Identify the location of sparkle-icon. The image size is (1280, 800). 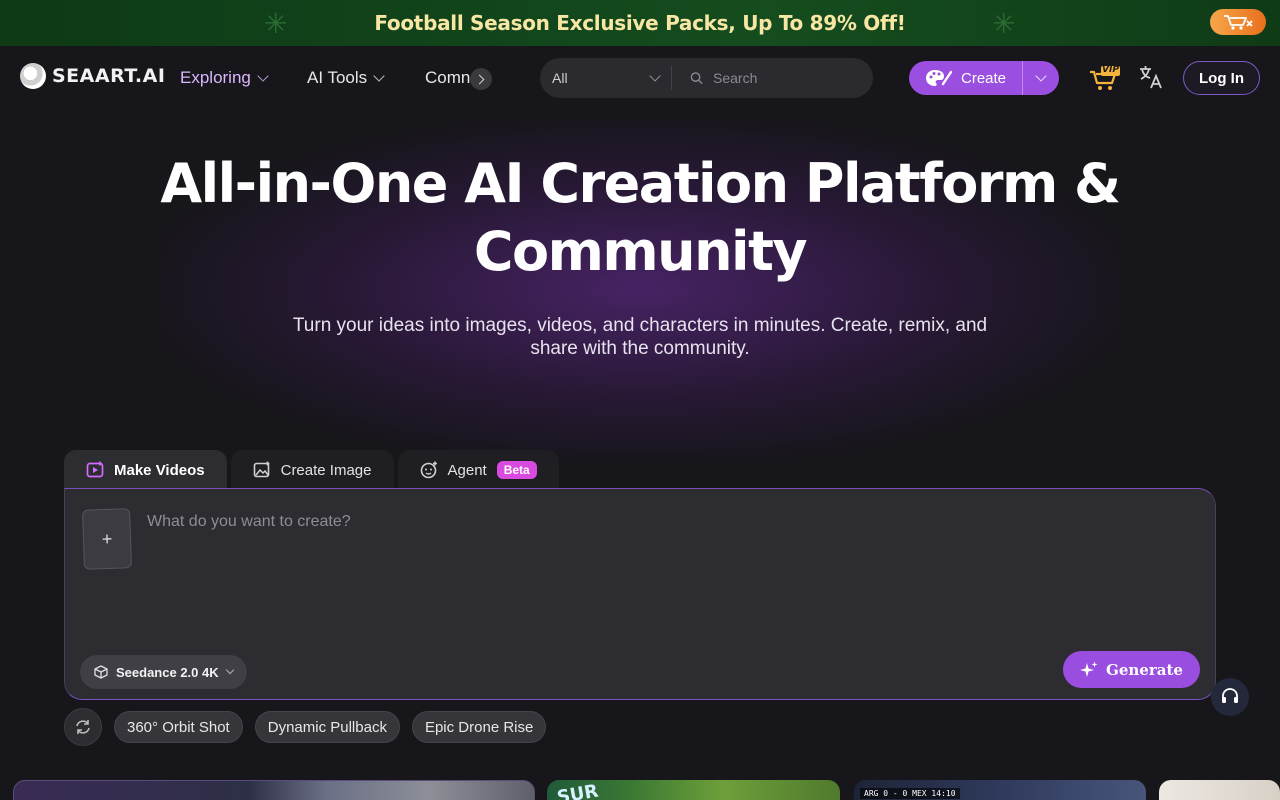
(1089, 669).